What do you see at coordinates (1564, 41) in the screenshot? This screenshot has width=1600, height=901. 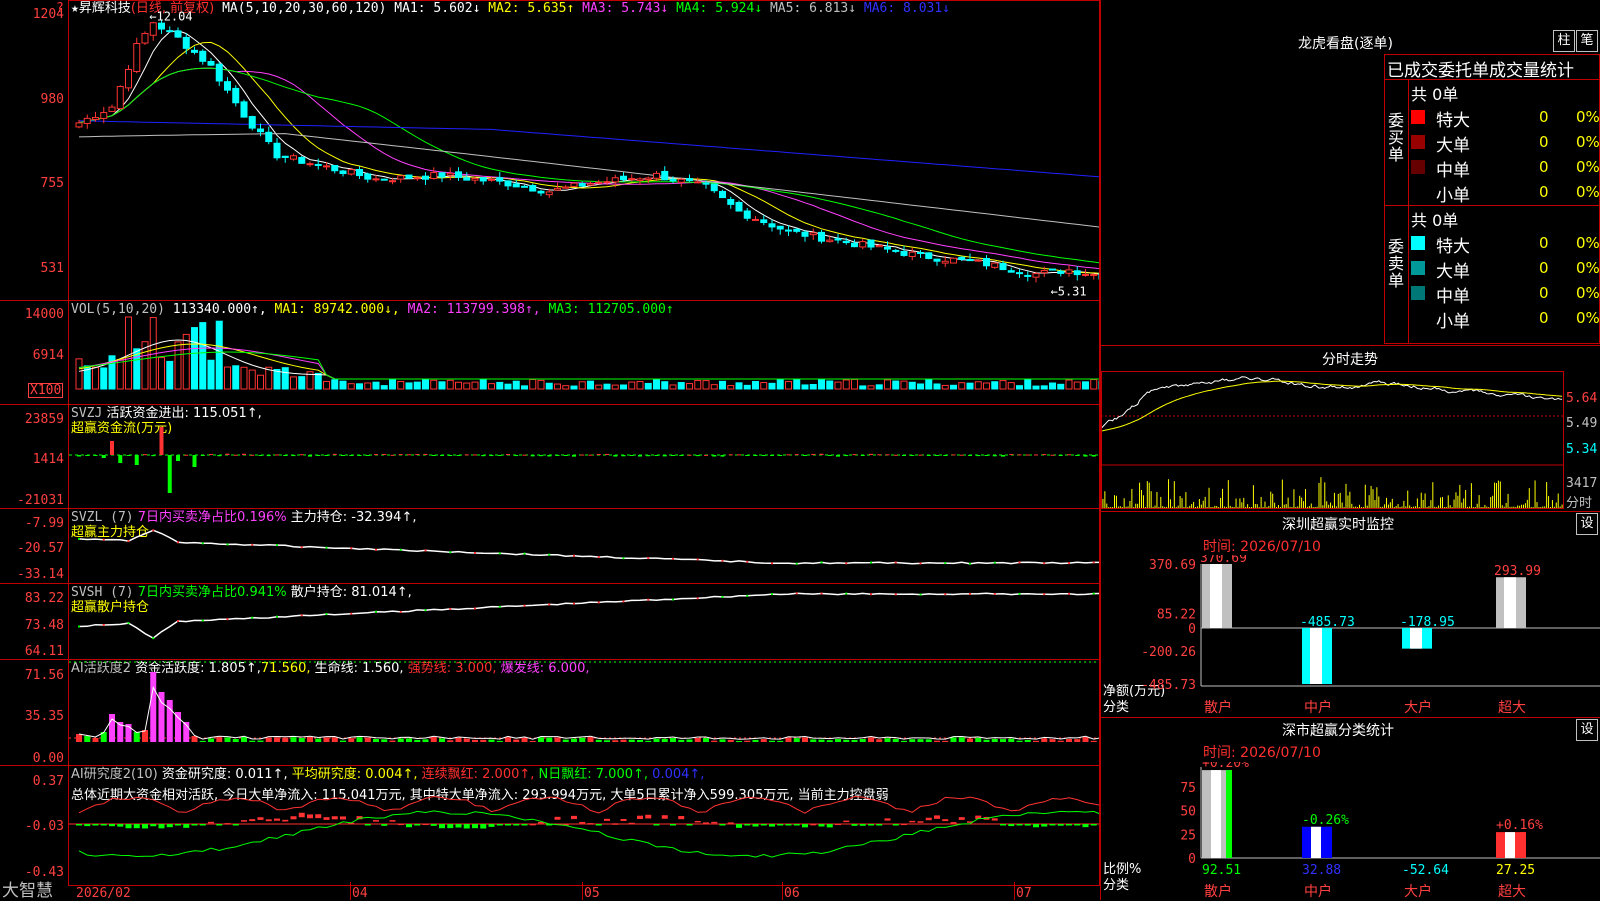 I see `bar-mode-button: 柱` at bounding box center [1564, 41].